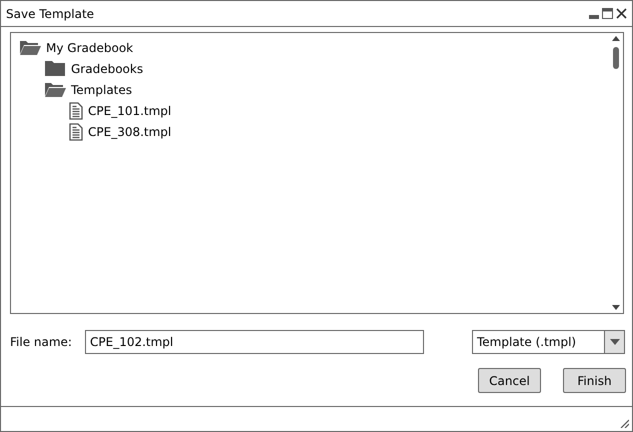 This screenshot has height=432, width=633. What do you see at coordinates (616, 307) in the screenshot?
I see `scroll-down-icon` at bounding box center [616, 307].